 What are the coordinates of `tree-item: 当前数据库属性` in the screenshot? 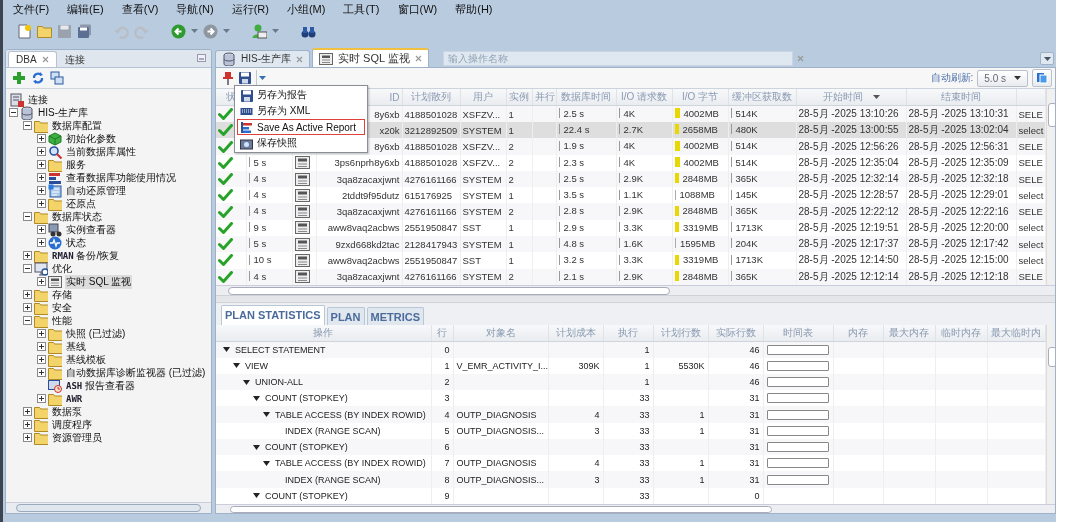 It's located at (101, 151).